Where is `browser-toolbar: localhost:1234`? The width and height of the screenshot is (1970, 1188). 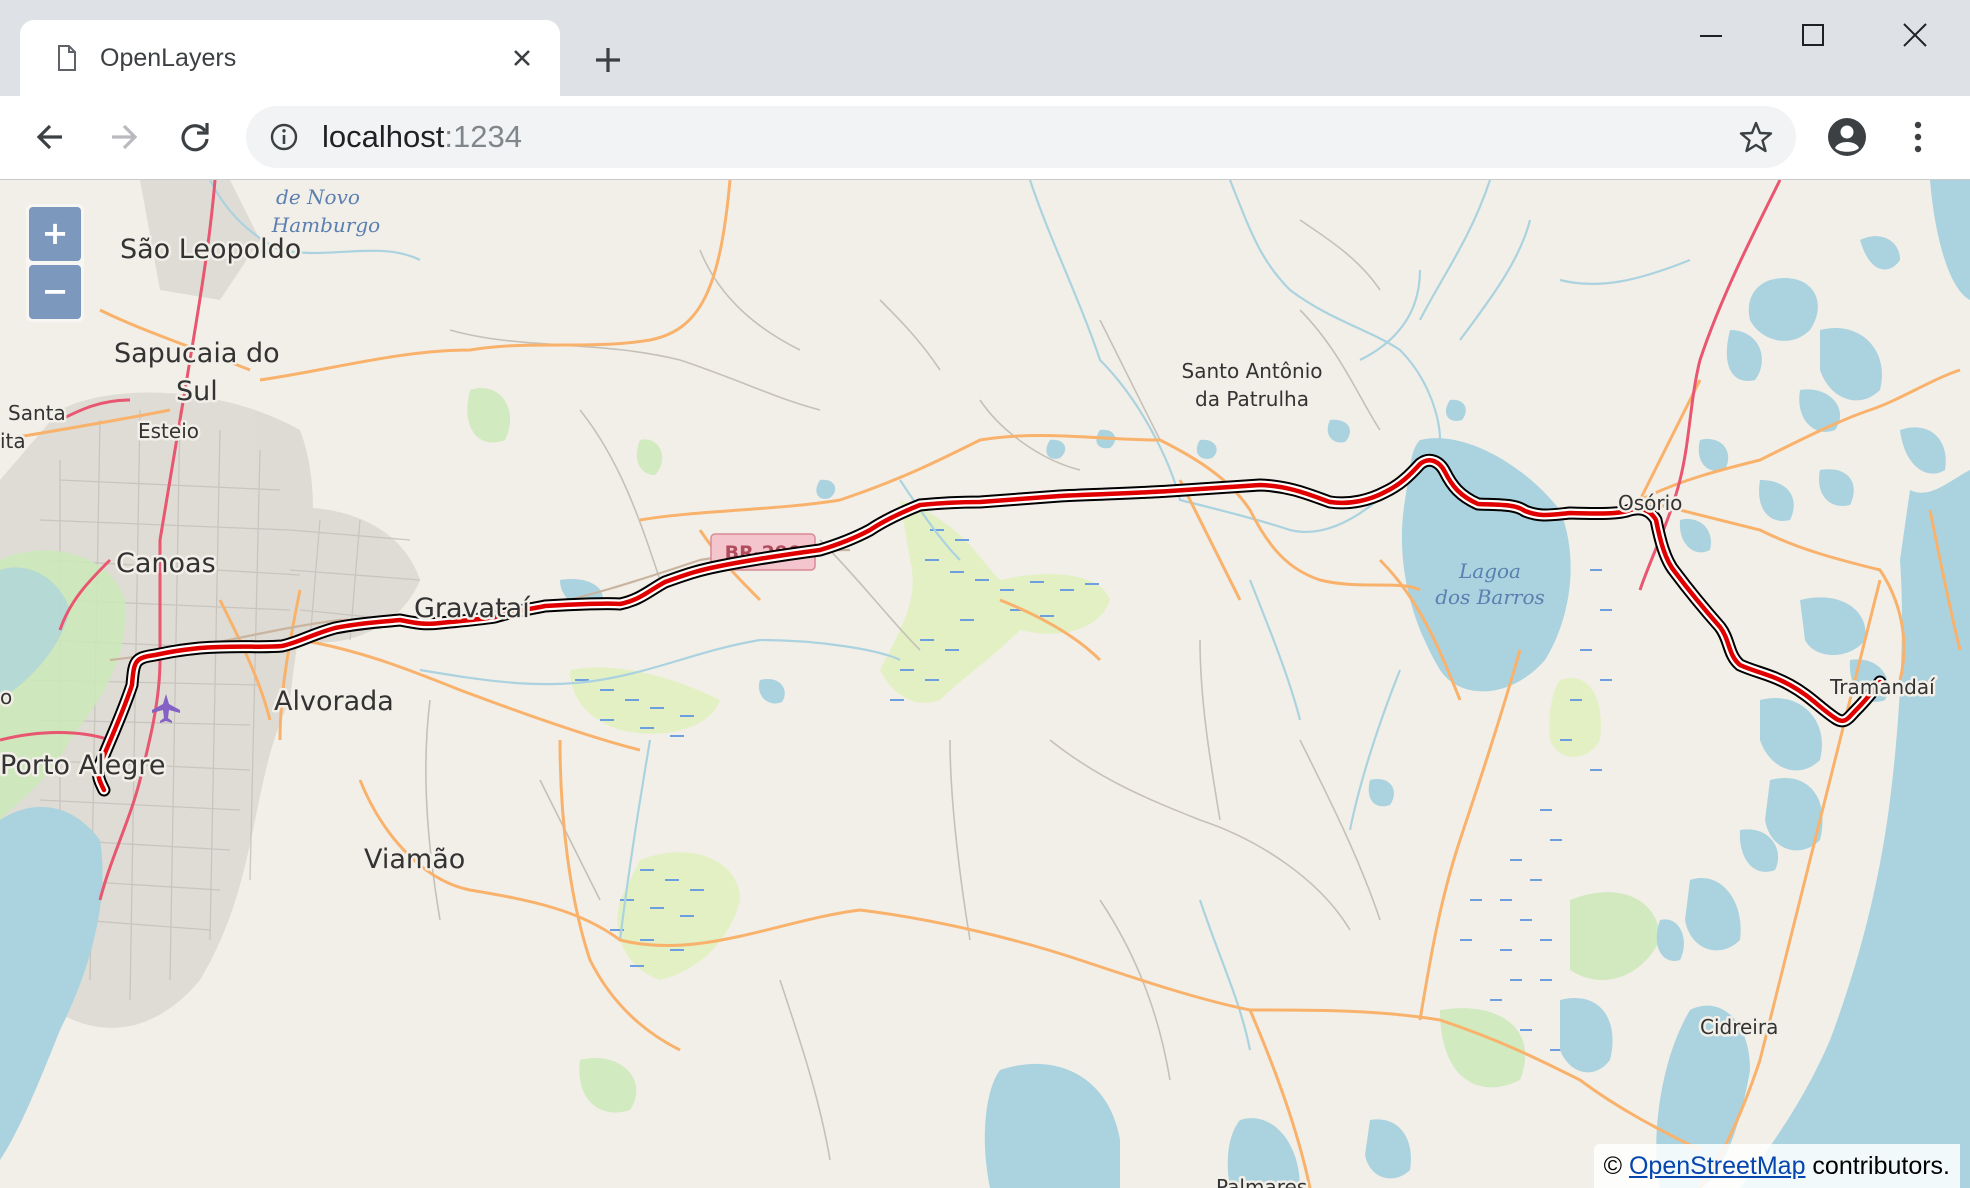
browser-toolbar: localhost:1234 is located at coordinates (985, 138).